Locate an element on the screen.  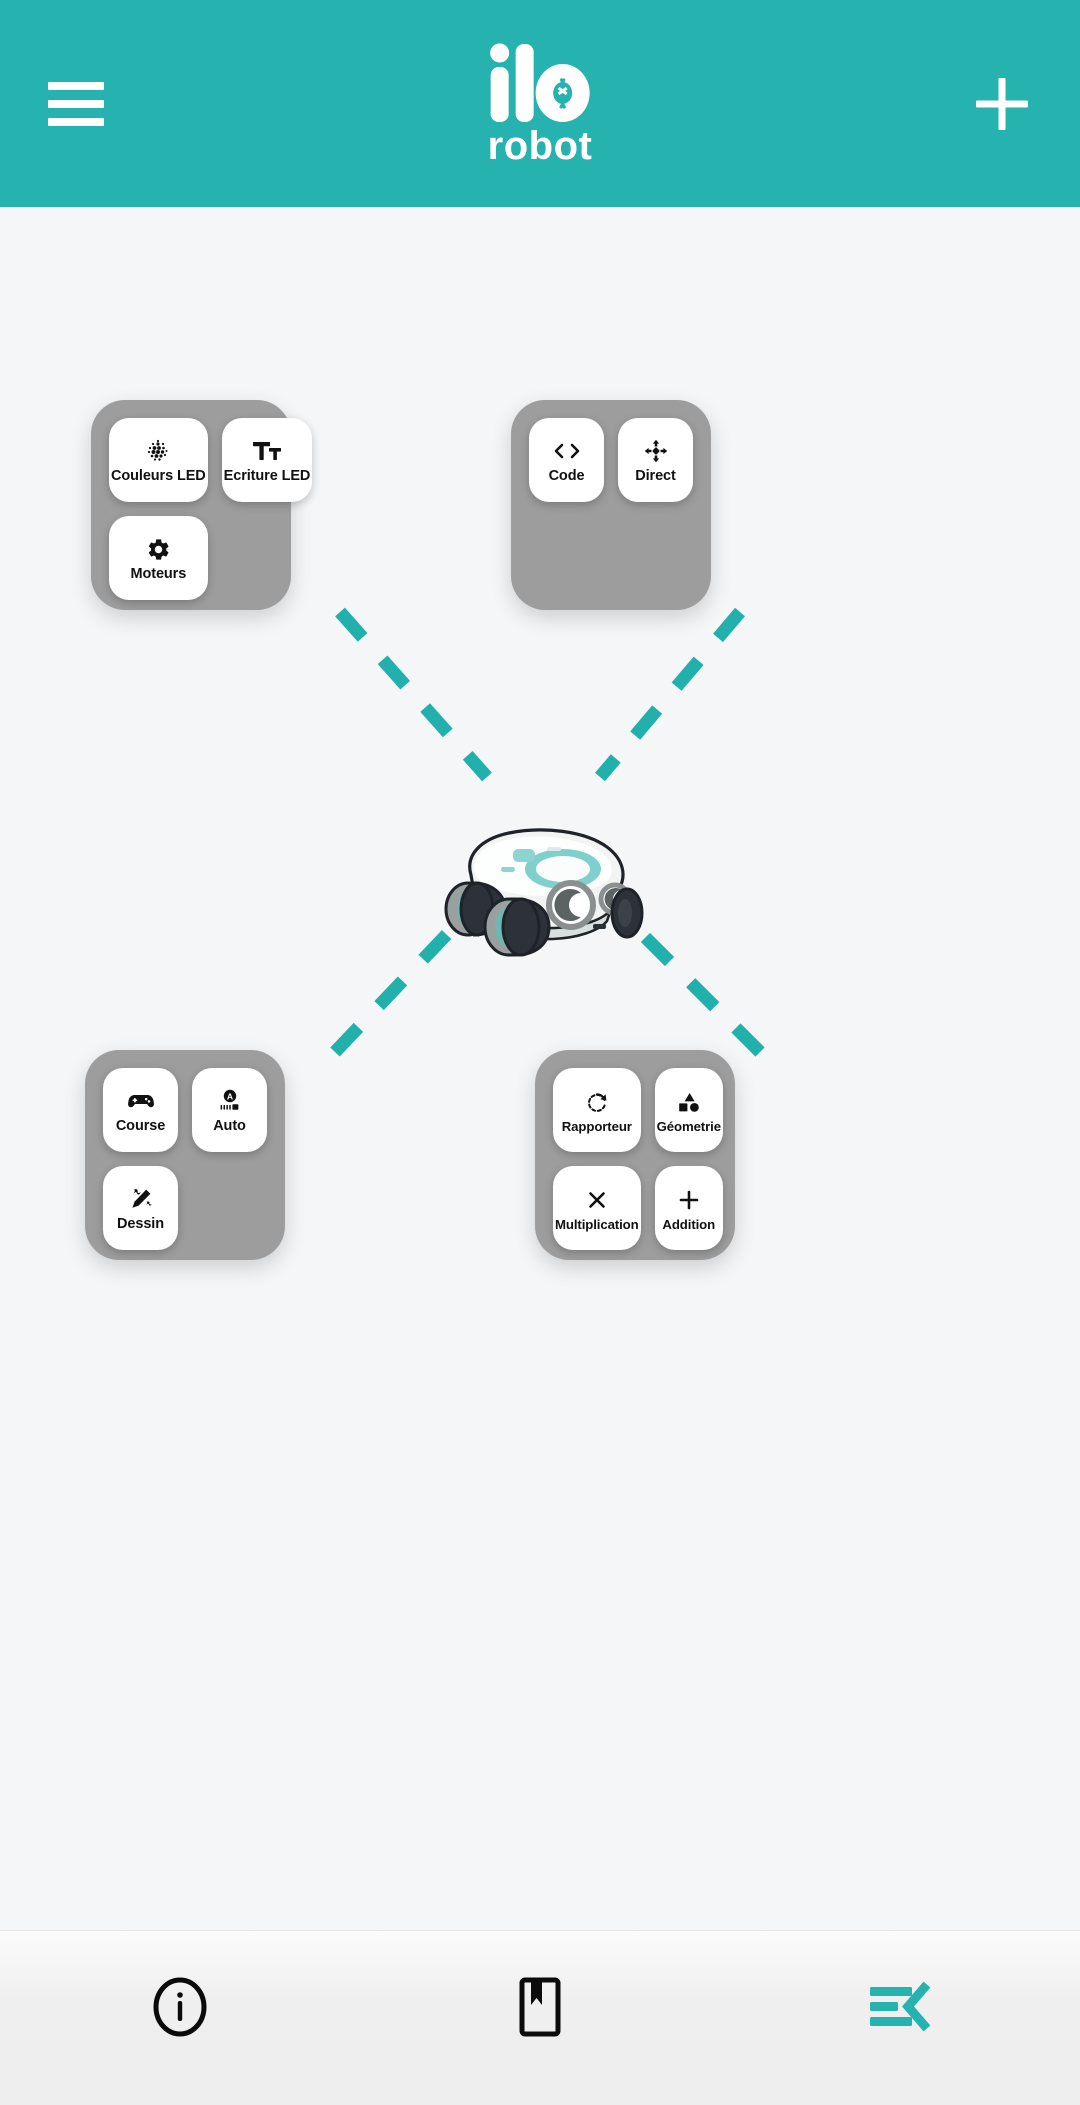
tile-geometrie: Géometrie is located at coordinates (688, 1110).